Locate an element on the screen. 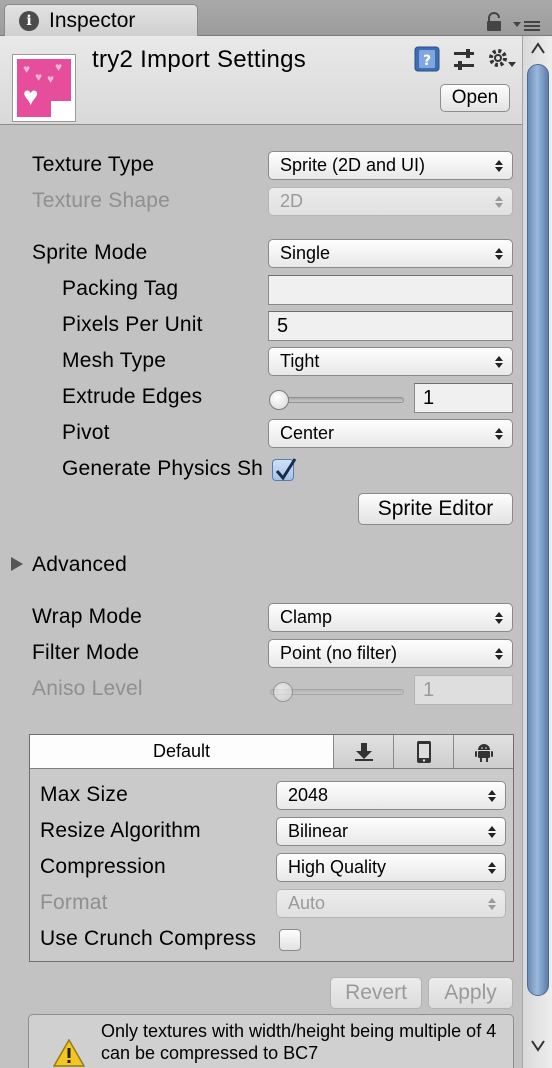 The height and width of the screenshot is (1068, 552). filter-mode-dropdown: Point (no filter) is located at coordinates (390, 653).